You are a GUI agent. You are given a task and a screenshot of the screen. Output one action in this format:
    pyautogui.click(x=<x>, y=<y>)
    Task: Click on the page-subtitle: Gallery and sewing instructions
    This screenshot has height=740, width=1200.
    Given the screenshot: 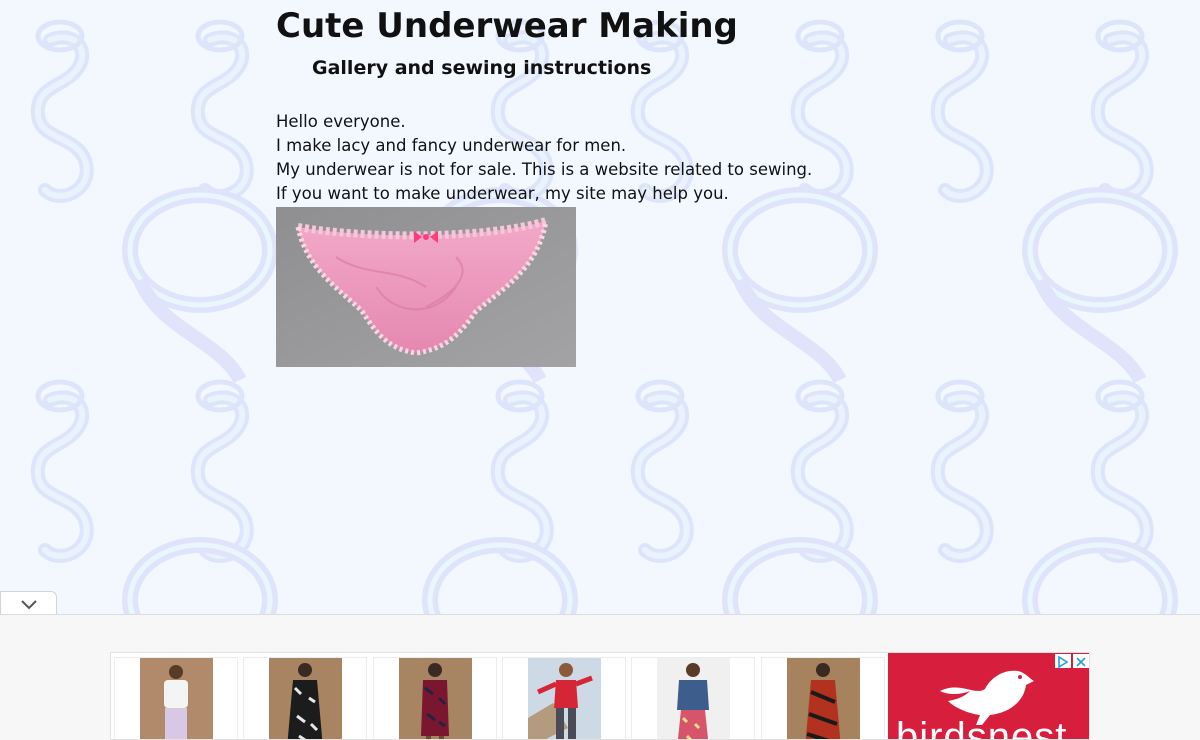 What is the action you would take?
    pyautogui.click(x=482, y=68)
    